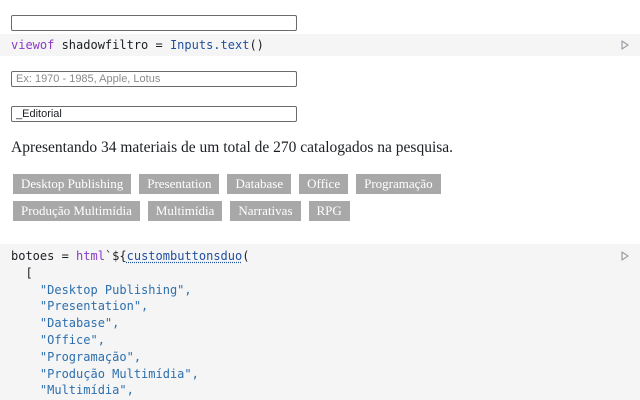 The height and width of the screenshot is (400, 640). What do you see at coordinates (179, 184) in the screenshot?
I see `category-button-presentation: Presentation` at bounding box center [179, 184].